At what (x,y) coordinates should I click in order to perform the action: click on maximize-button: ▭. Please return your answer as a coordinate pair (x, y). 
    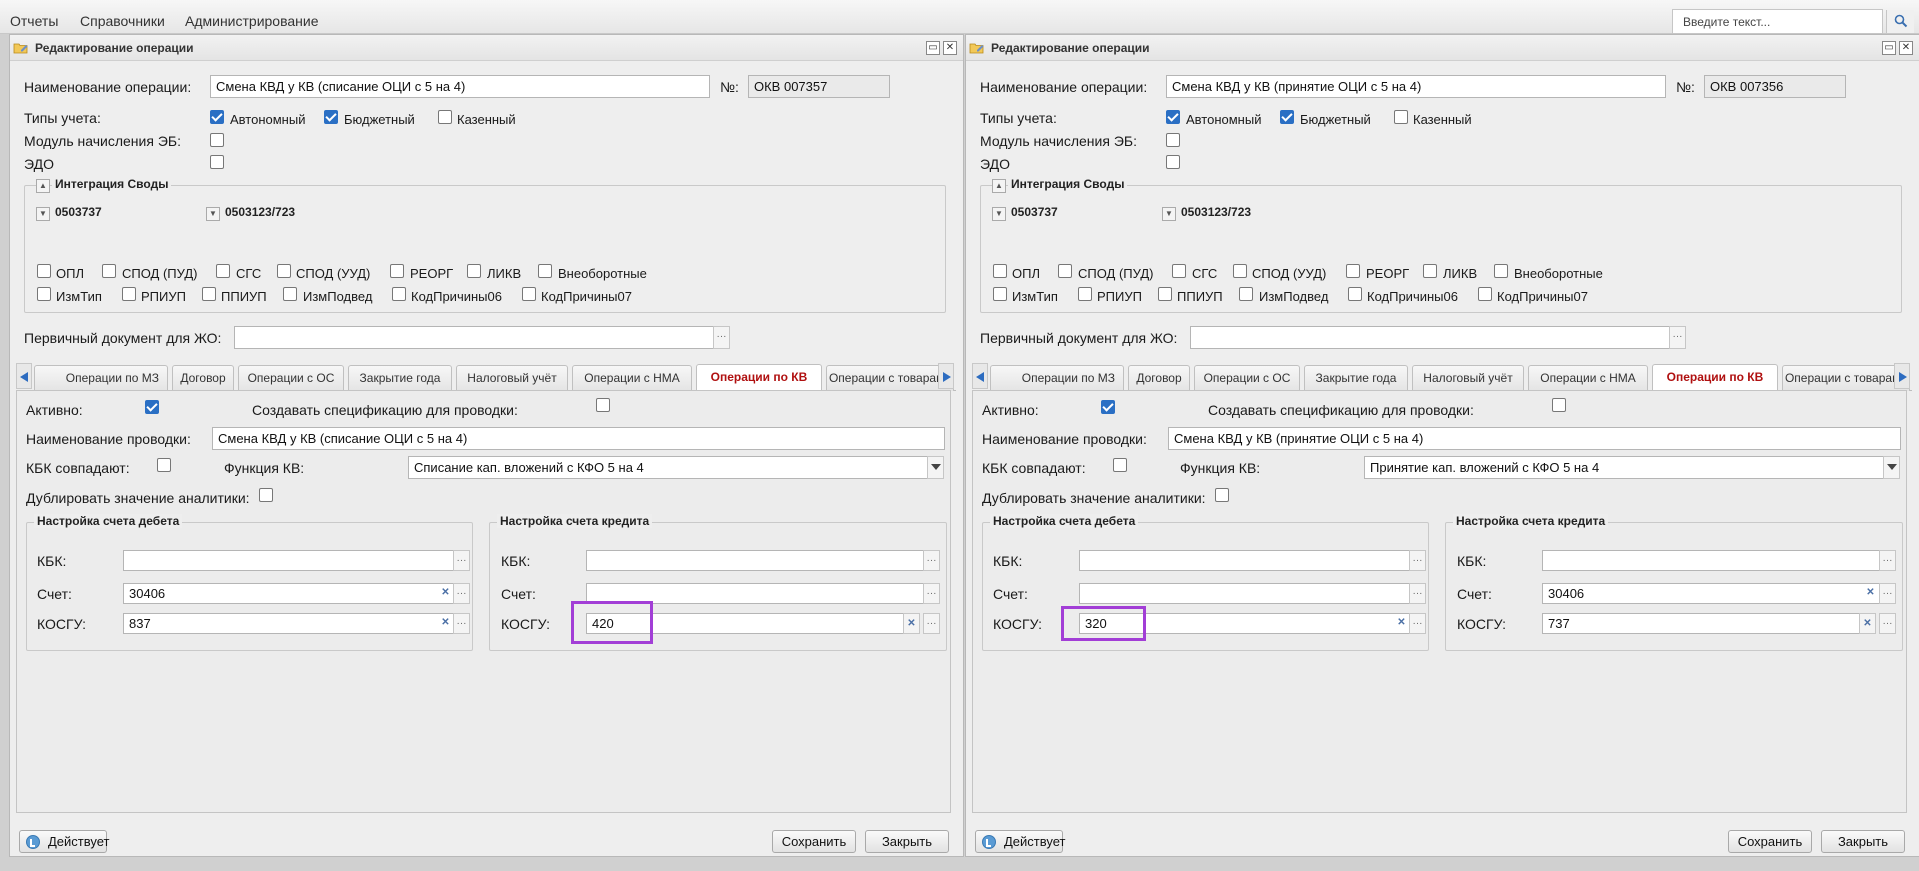
    Looking at the image, I should click on (1889, 48).